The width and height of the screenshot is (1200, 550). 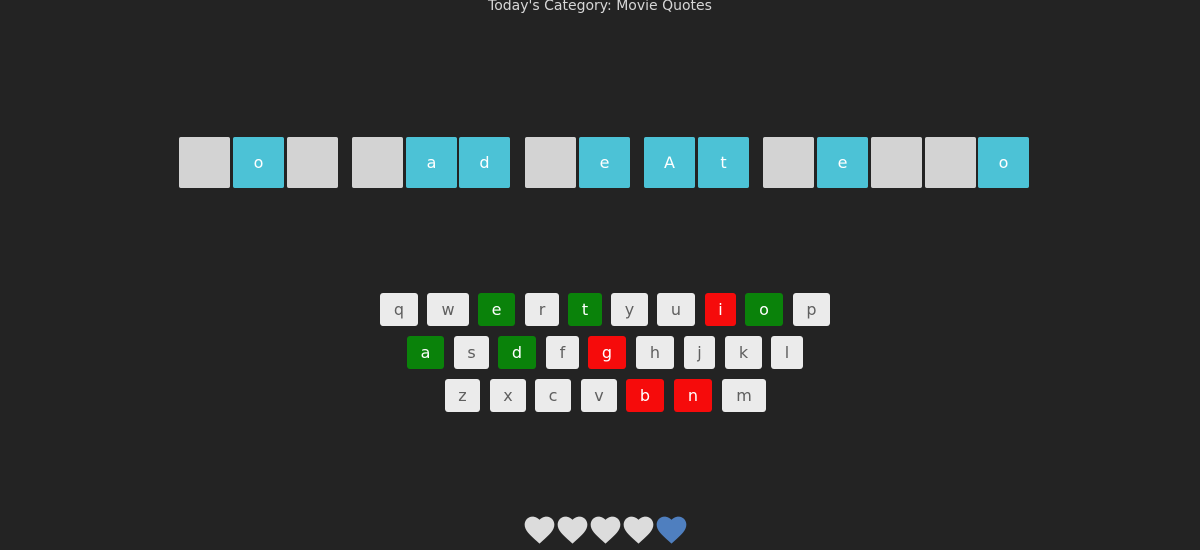 I want to click on key-b: b, so click(x=645, y=395).